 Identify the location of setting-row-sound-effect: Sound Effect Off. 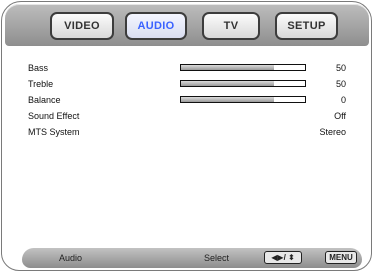
(187, 116).